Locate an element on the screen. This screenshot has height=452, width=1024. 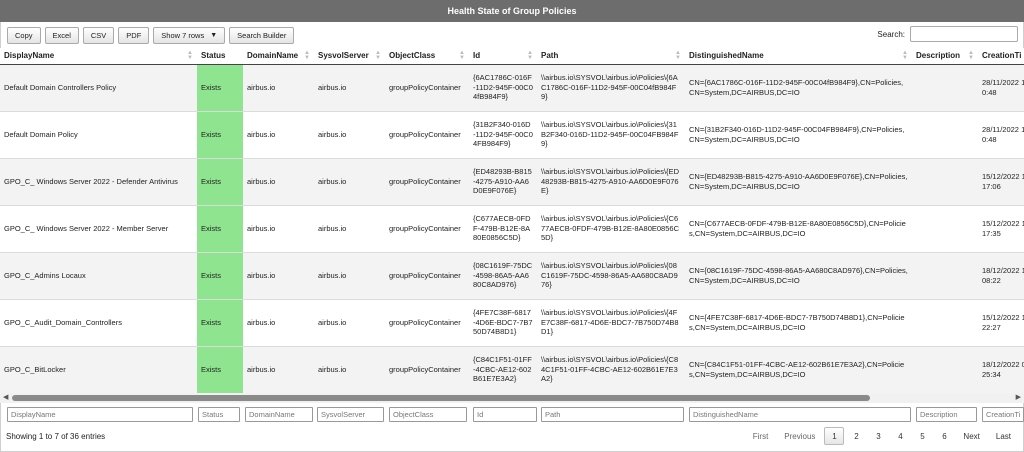
search-box: Search: is located at coordinates (947, 34).